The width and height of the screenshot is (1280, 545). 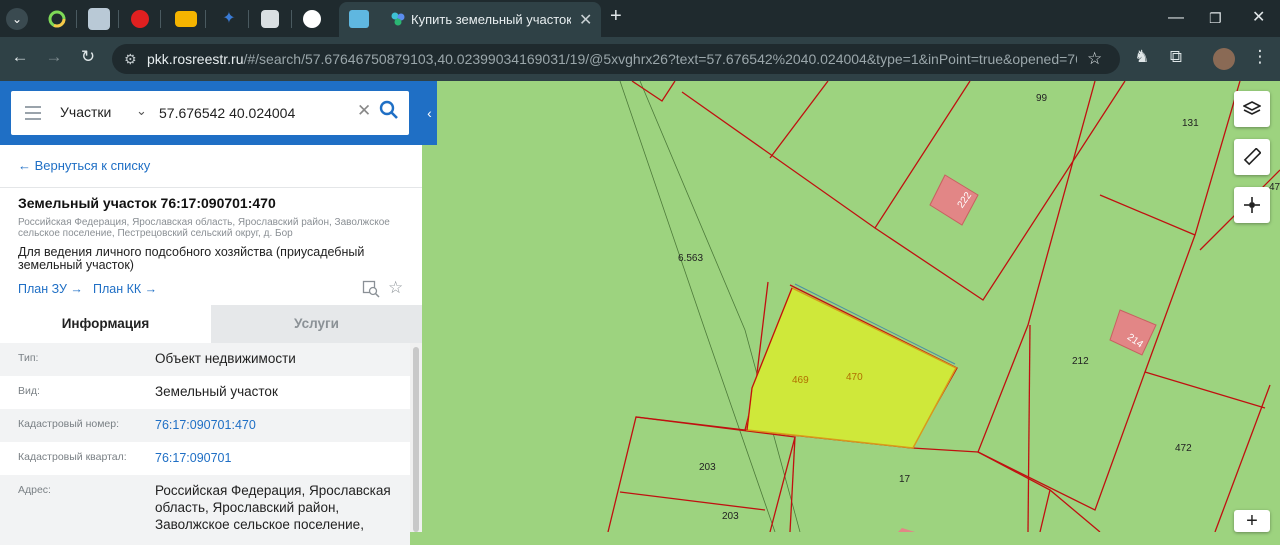 What do you see at coordinates (371, 291) in the screenshot?
I see `zoom-to-parcel-icon` at bounding box center [371, 291].